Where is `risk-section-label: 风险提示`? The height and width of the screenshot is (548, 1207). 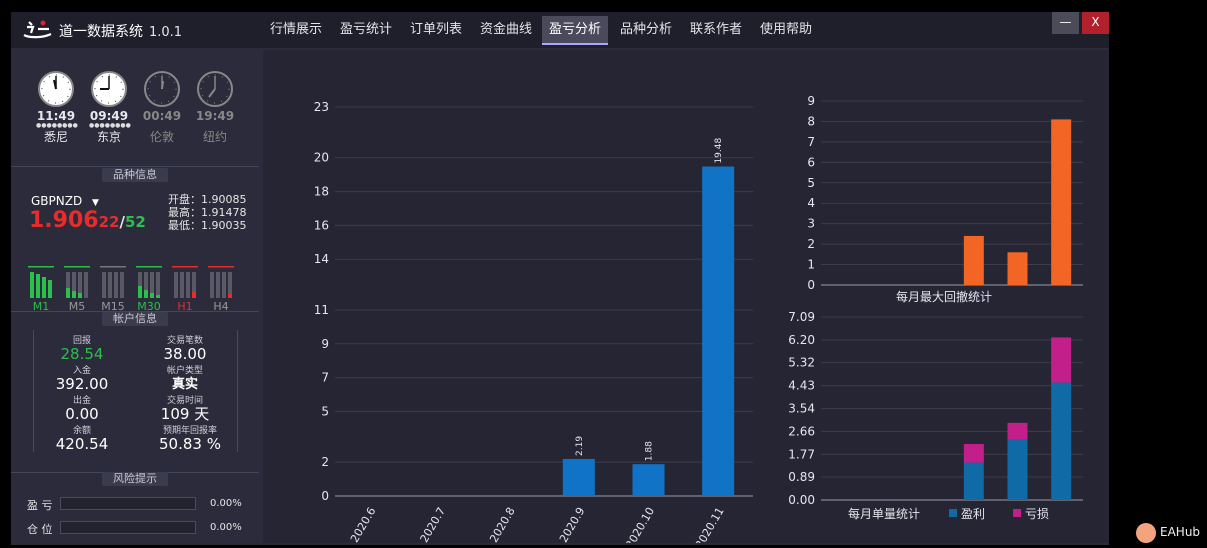
risk-section-label: 风险提示 is located at coordinates (135, 479).